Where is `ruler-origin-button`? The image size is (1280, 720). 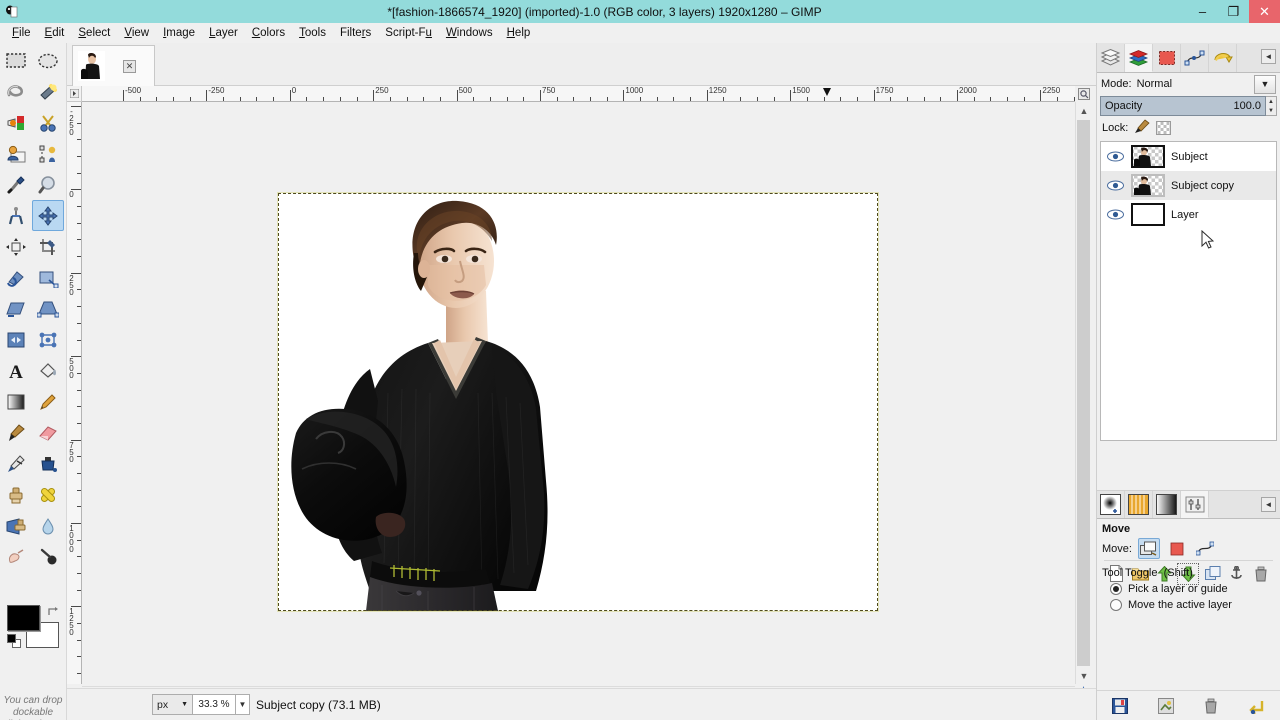 ruler-origin-button is located at coordinates (74, 94).